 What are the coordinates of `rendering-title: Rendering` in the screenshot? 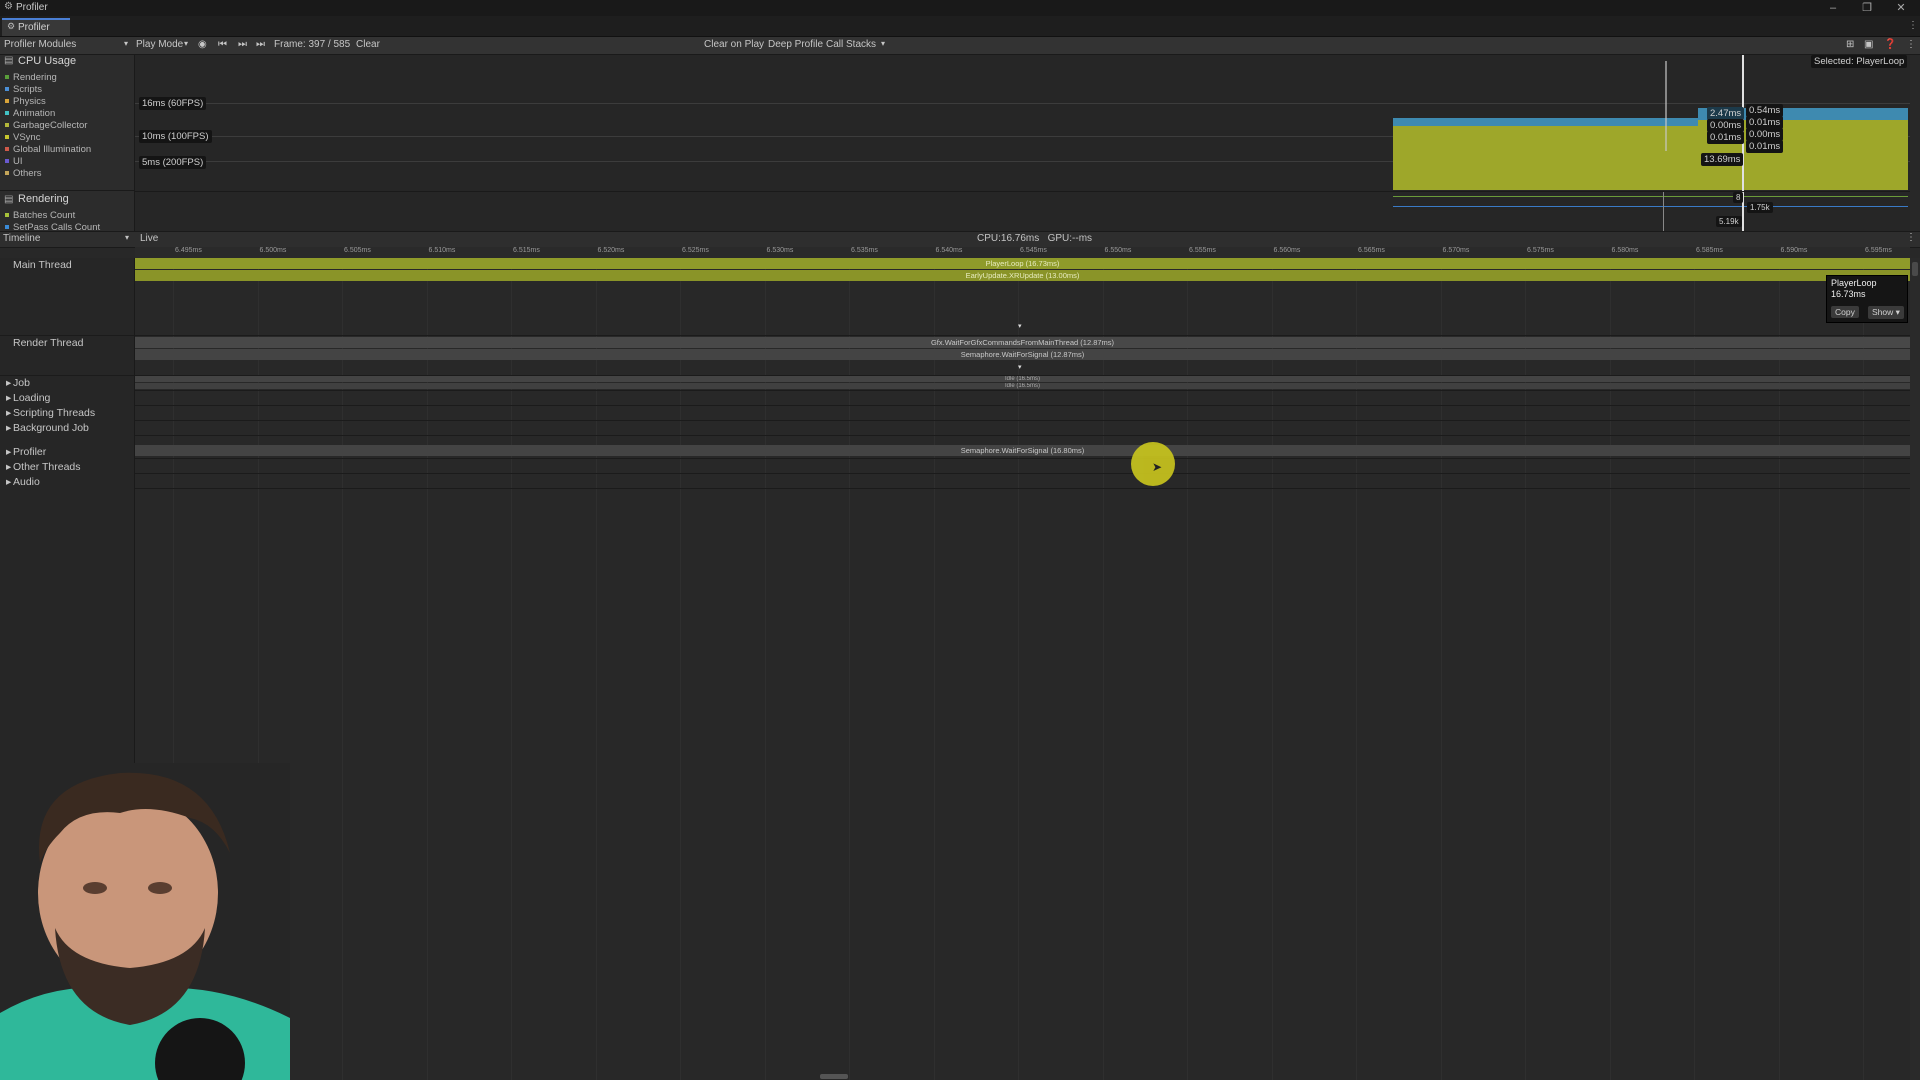 It's located at (43, 199).